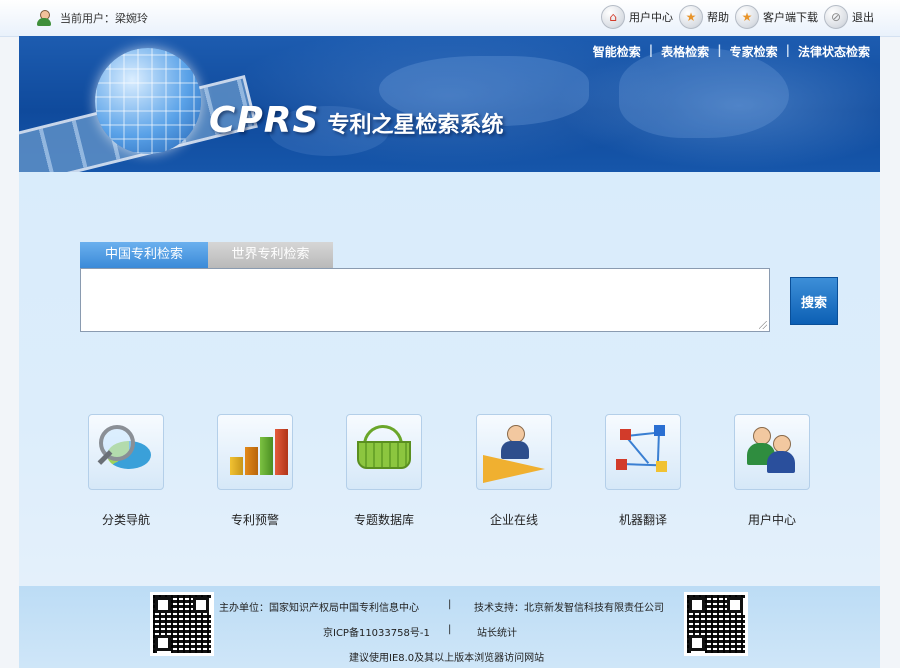 The height and width of the screenshot is (668, 900). Describe the element at coordinates (514, 519) in the screenshot. I see `feature-label: 企业在线` at that location.